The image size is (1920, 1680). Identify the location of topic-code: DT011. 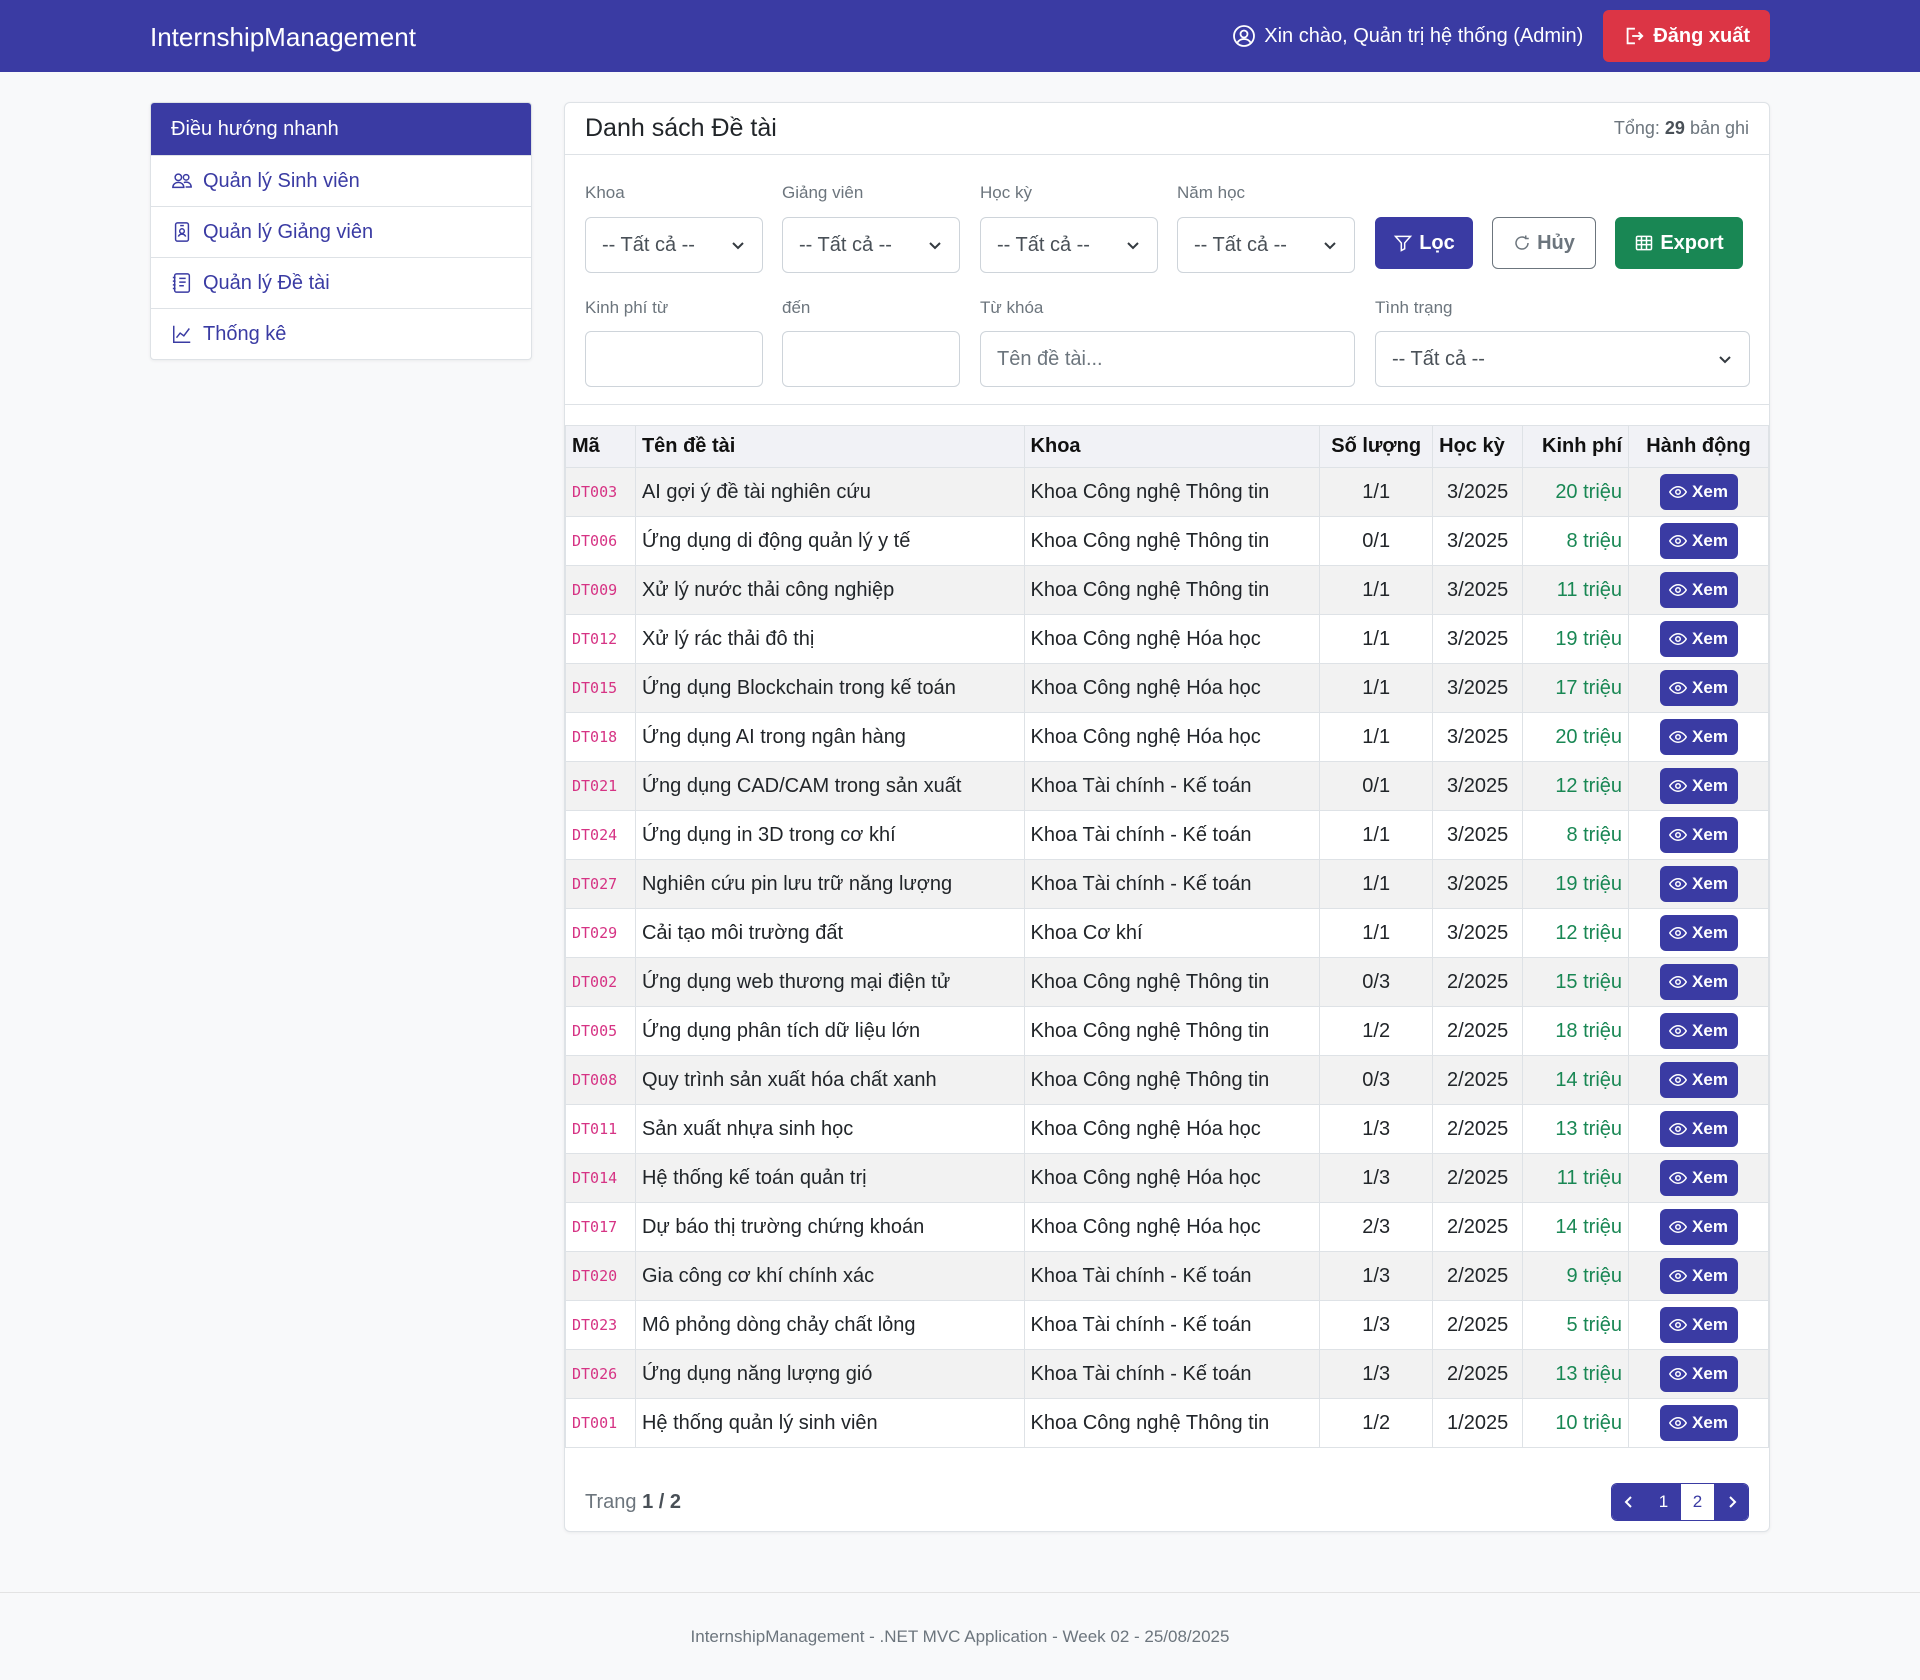
(600, 1129).